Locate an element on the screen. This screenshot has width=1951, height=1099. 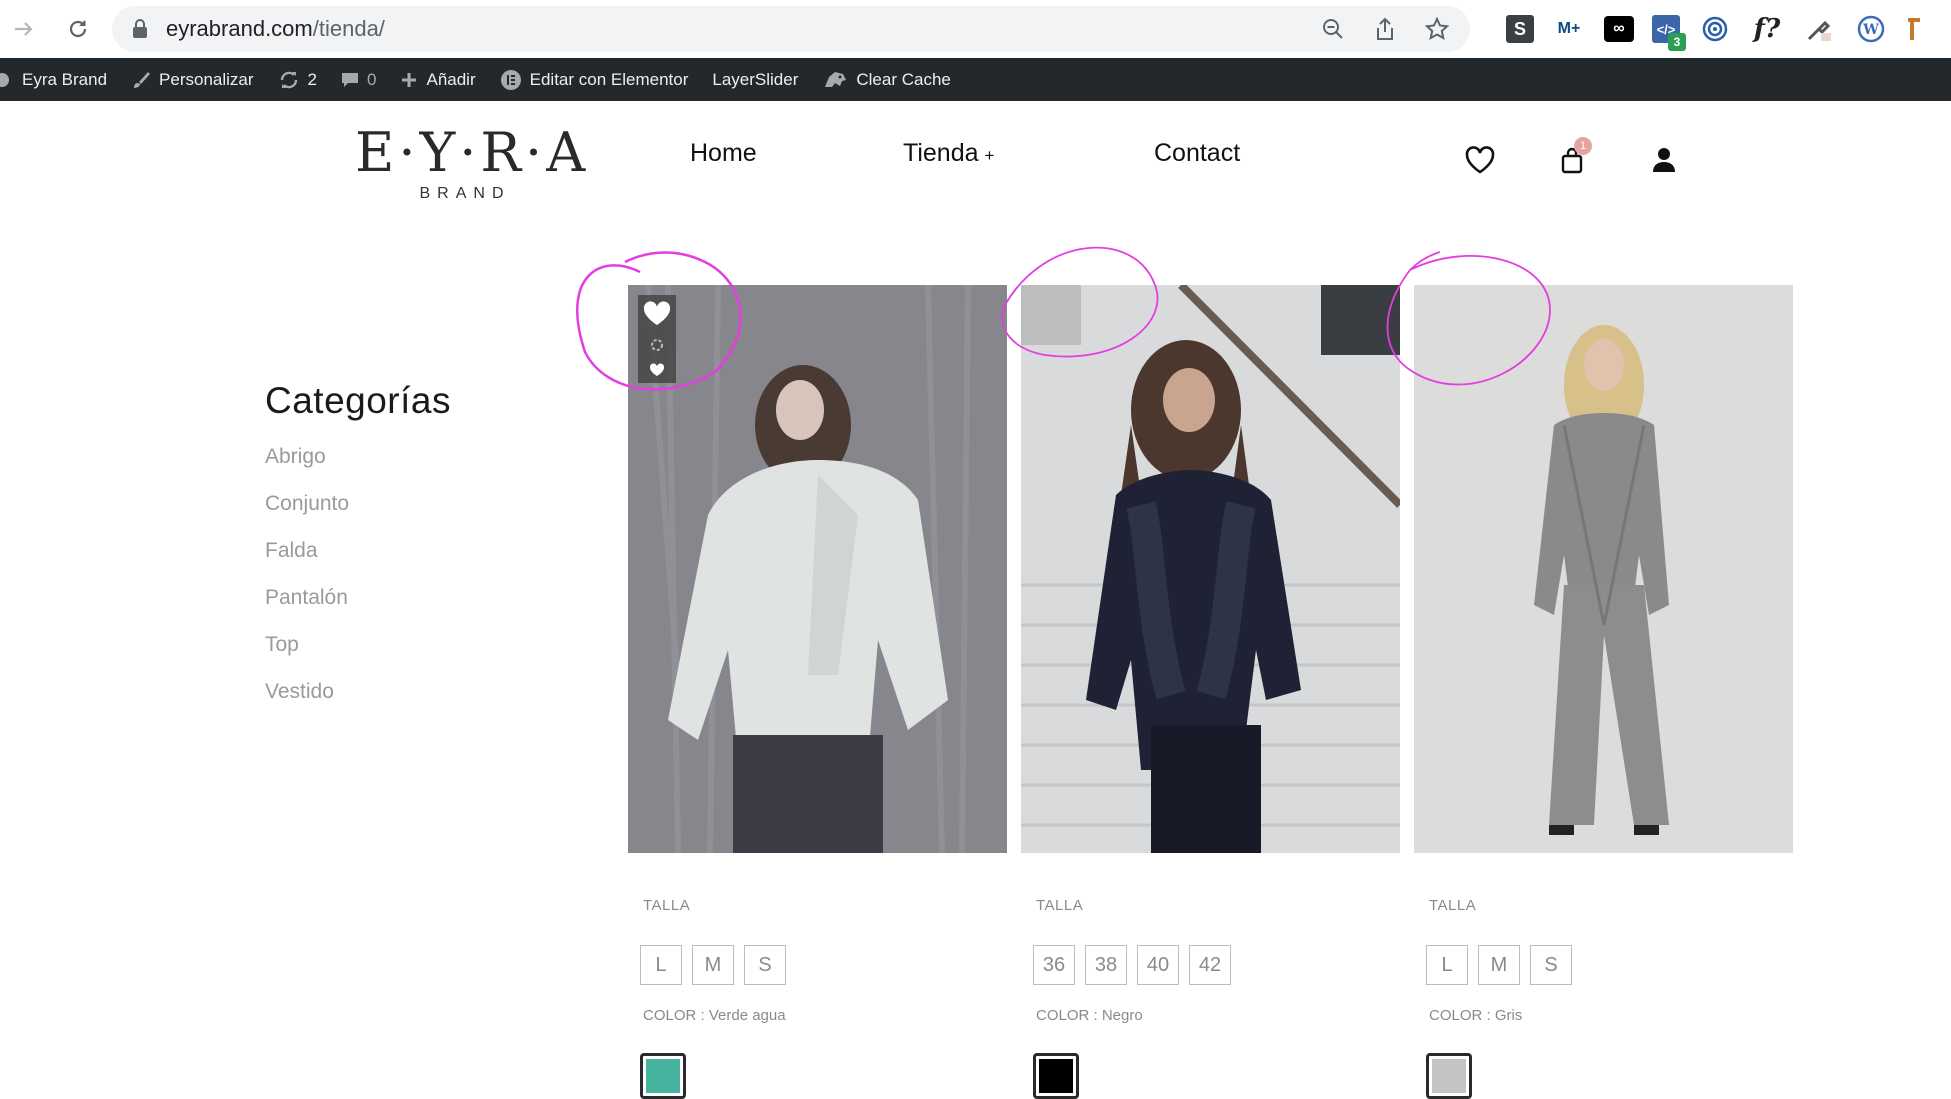
admin-edit-elementor: Editar con Elementor is located at coordinates (594, 79).